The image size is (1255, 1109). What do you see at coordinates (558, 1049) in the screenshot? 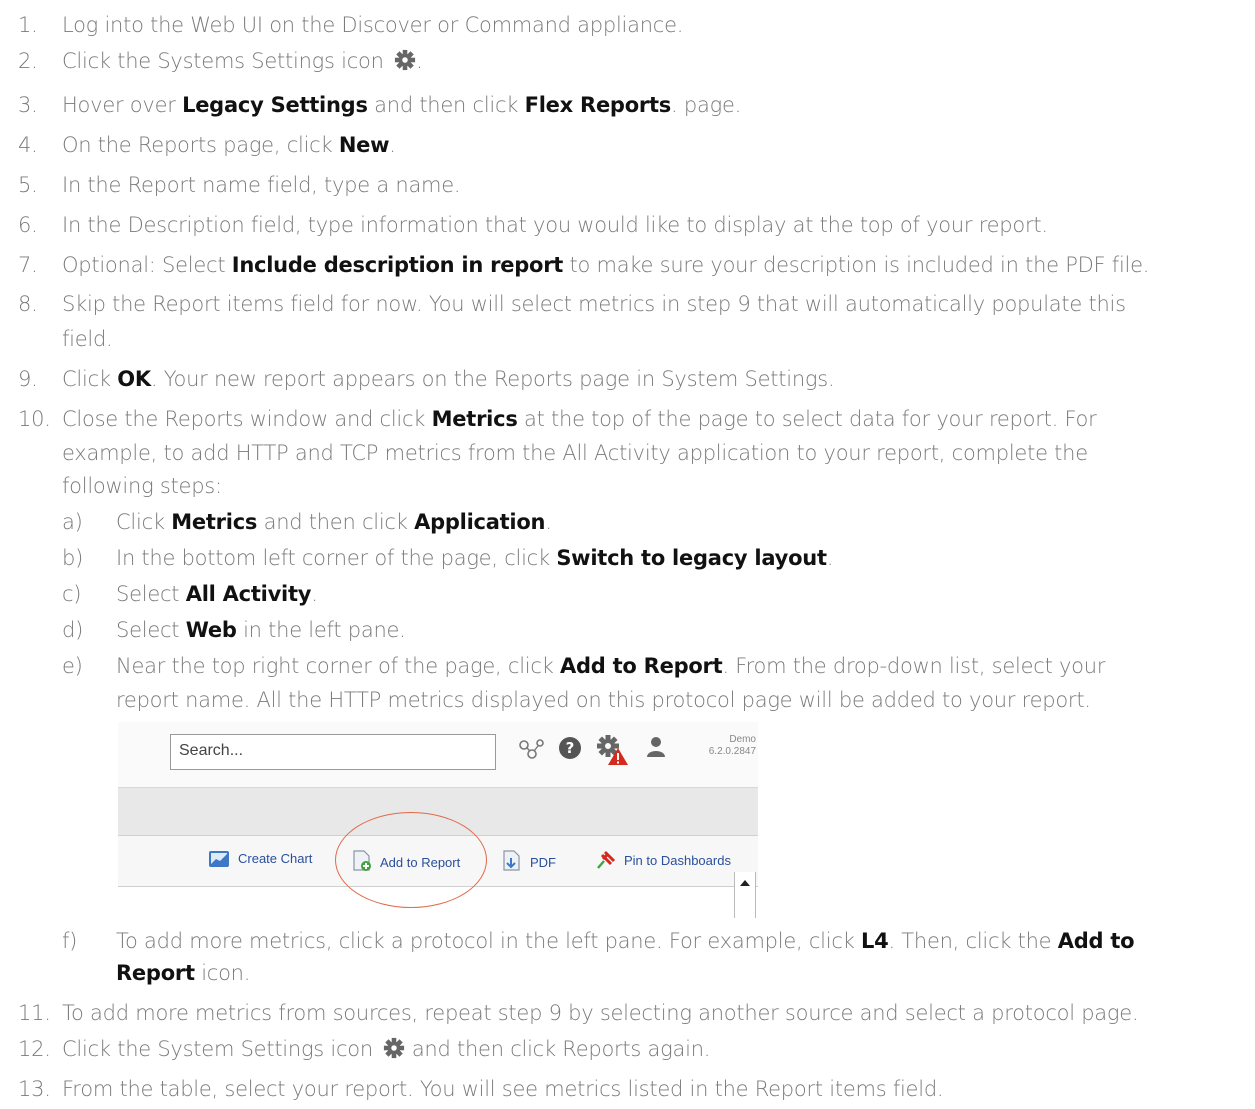
I see `step-text-run: and then click Reports again.` at bounding box center [558, 1049].